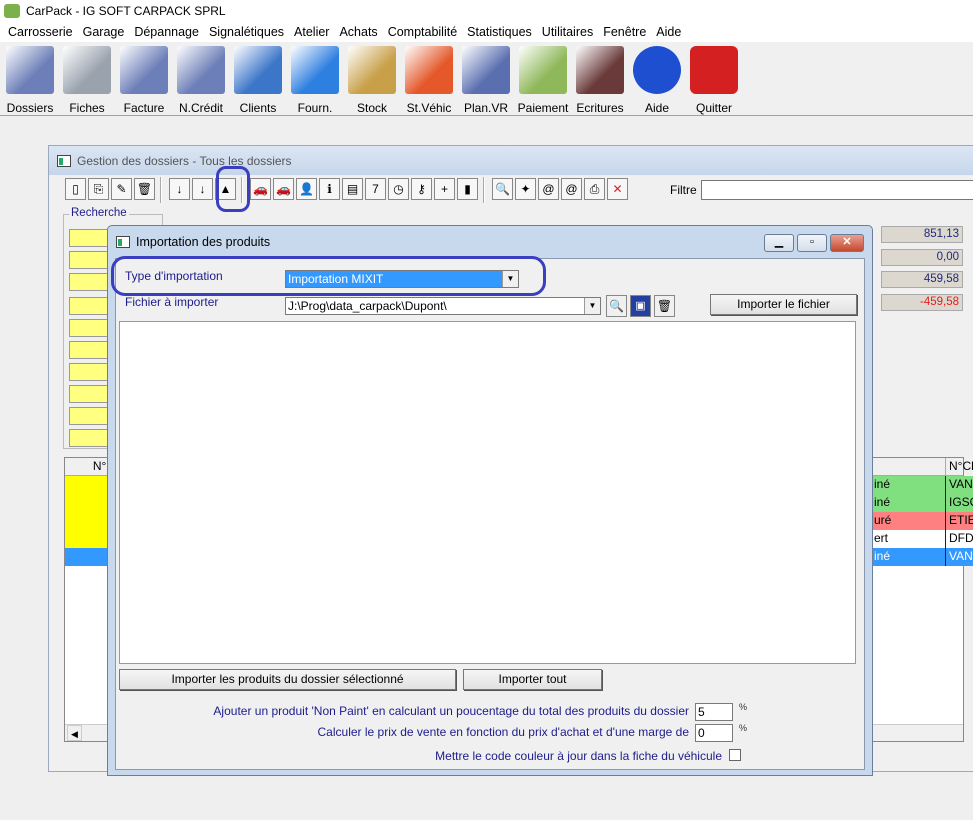 The width and height of the screenshot is (973, 820). I want to click on chart-bars-icon: ▮, so click(467, 189).